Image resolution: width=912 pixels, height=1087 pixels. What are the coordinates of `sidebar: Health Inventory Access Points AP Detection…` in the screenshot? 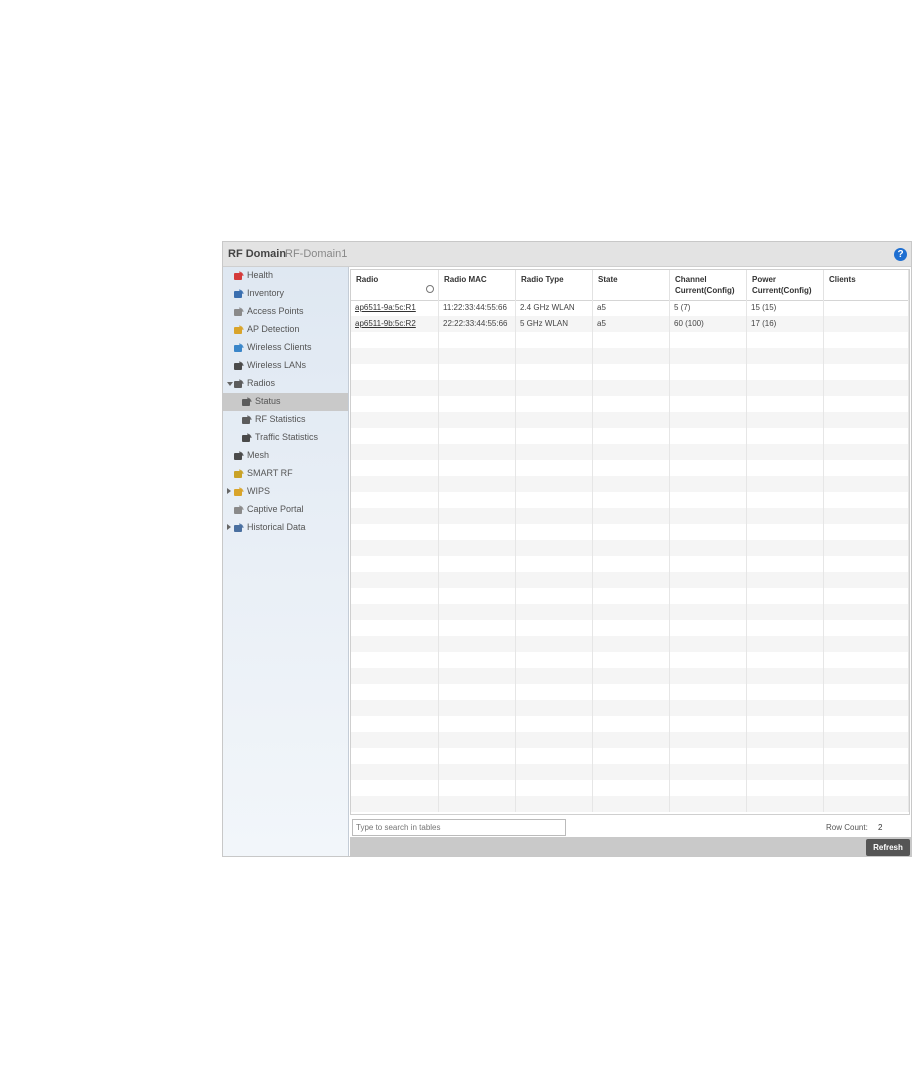 It's located at (286, 561).